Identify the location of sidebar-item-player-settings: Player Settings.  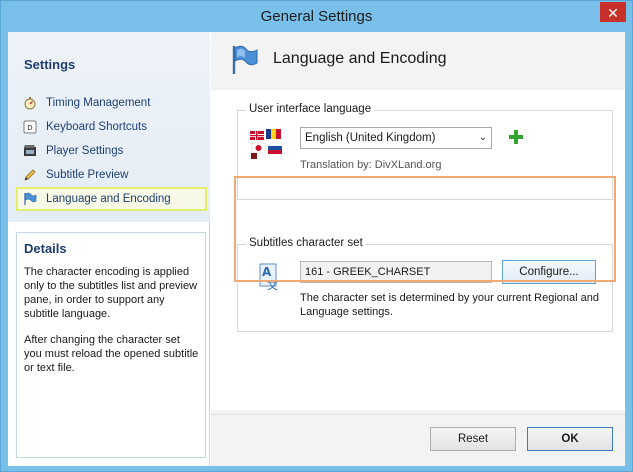
(110, 151).